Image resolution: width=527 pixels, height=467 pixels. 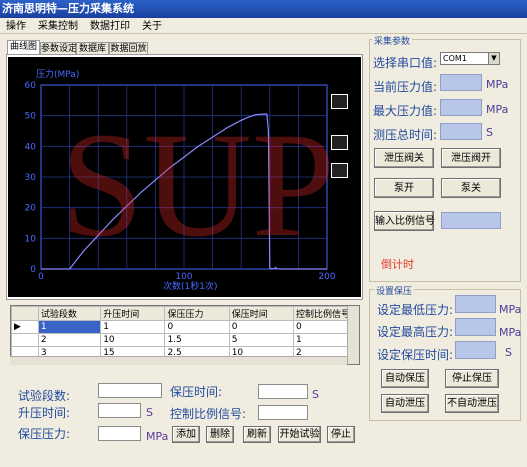 I want to click on delete-button: 删除, so click(x=220, y=434).